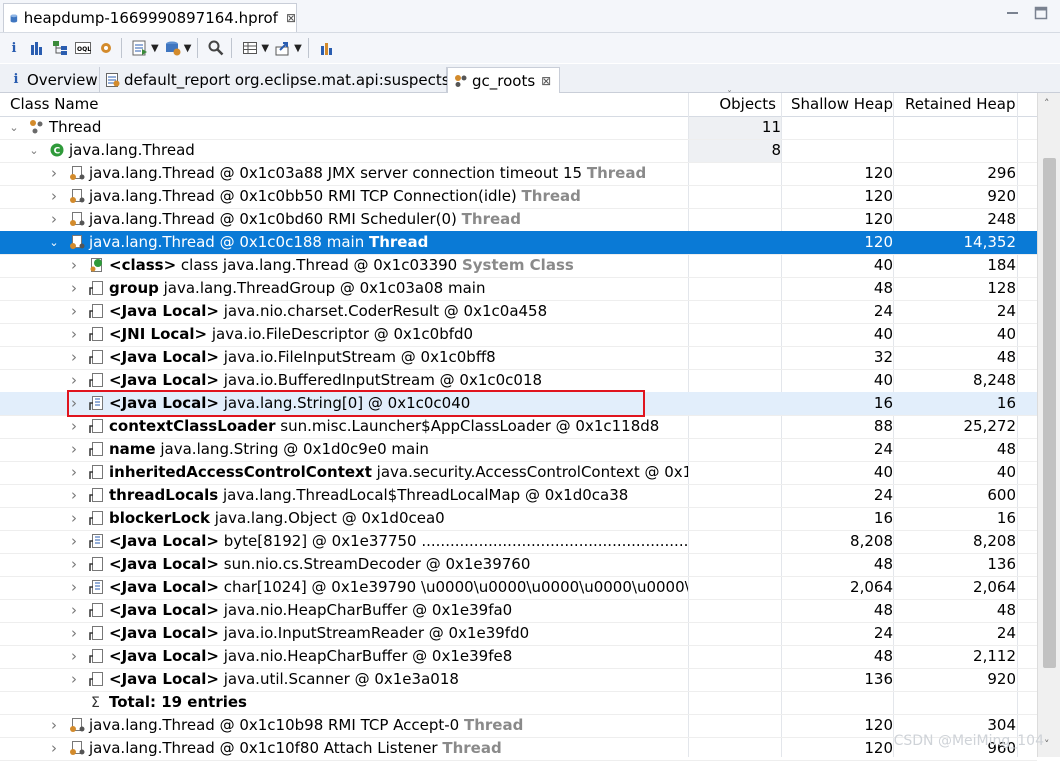  Describe the element at coordinates (1006, 403) in the screenshot. I see `retained-heap-cell: 16` at that location.